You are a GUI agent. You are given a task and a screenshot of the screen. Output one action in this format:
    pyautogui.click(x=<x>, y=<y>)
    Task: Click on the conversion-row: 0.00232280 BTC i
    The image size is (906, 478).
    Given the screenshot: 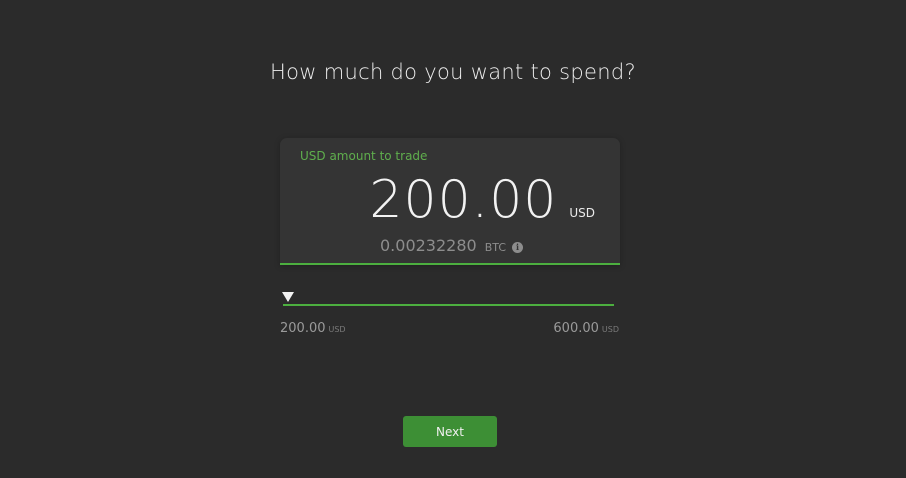 What is the action you would take?
    pyautogui.click(x=452, y=245)
    